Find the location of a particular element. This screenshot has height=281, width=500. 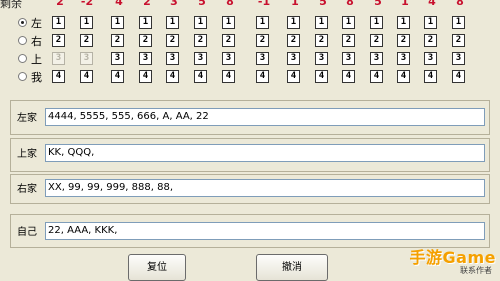

watermark: 手游Game 联系作者 is located at coordinates (453, 262).